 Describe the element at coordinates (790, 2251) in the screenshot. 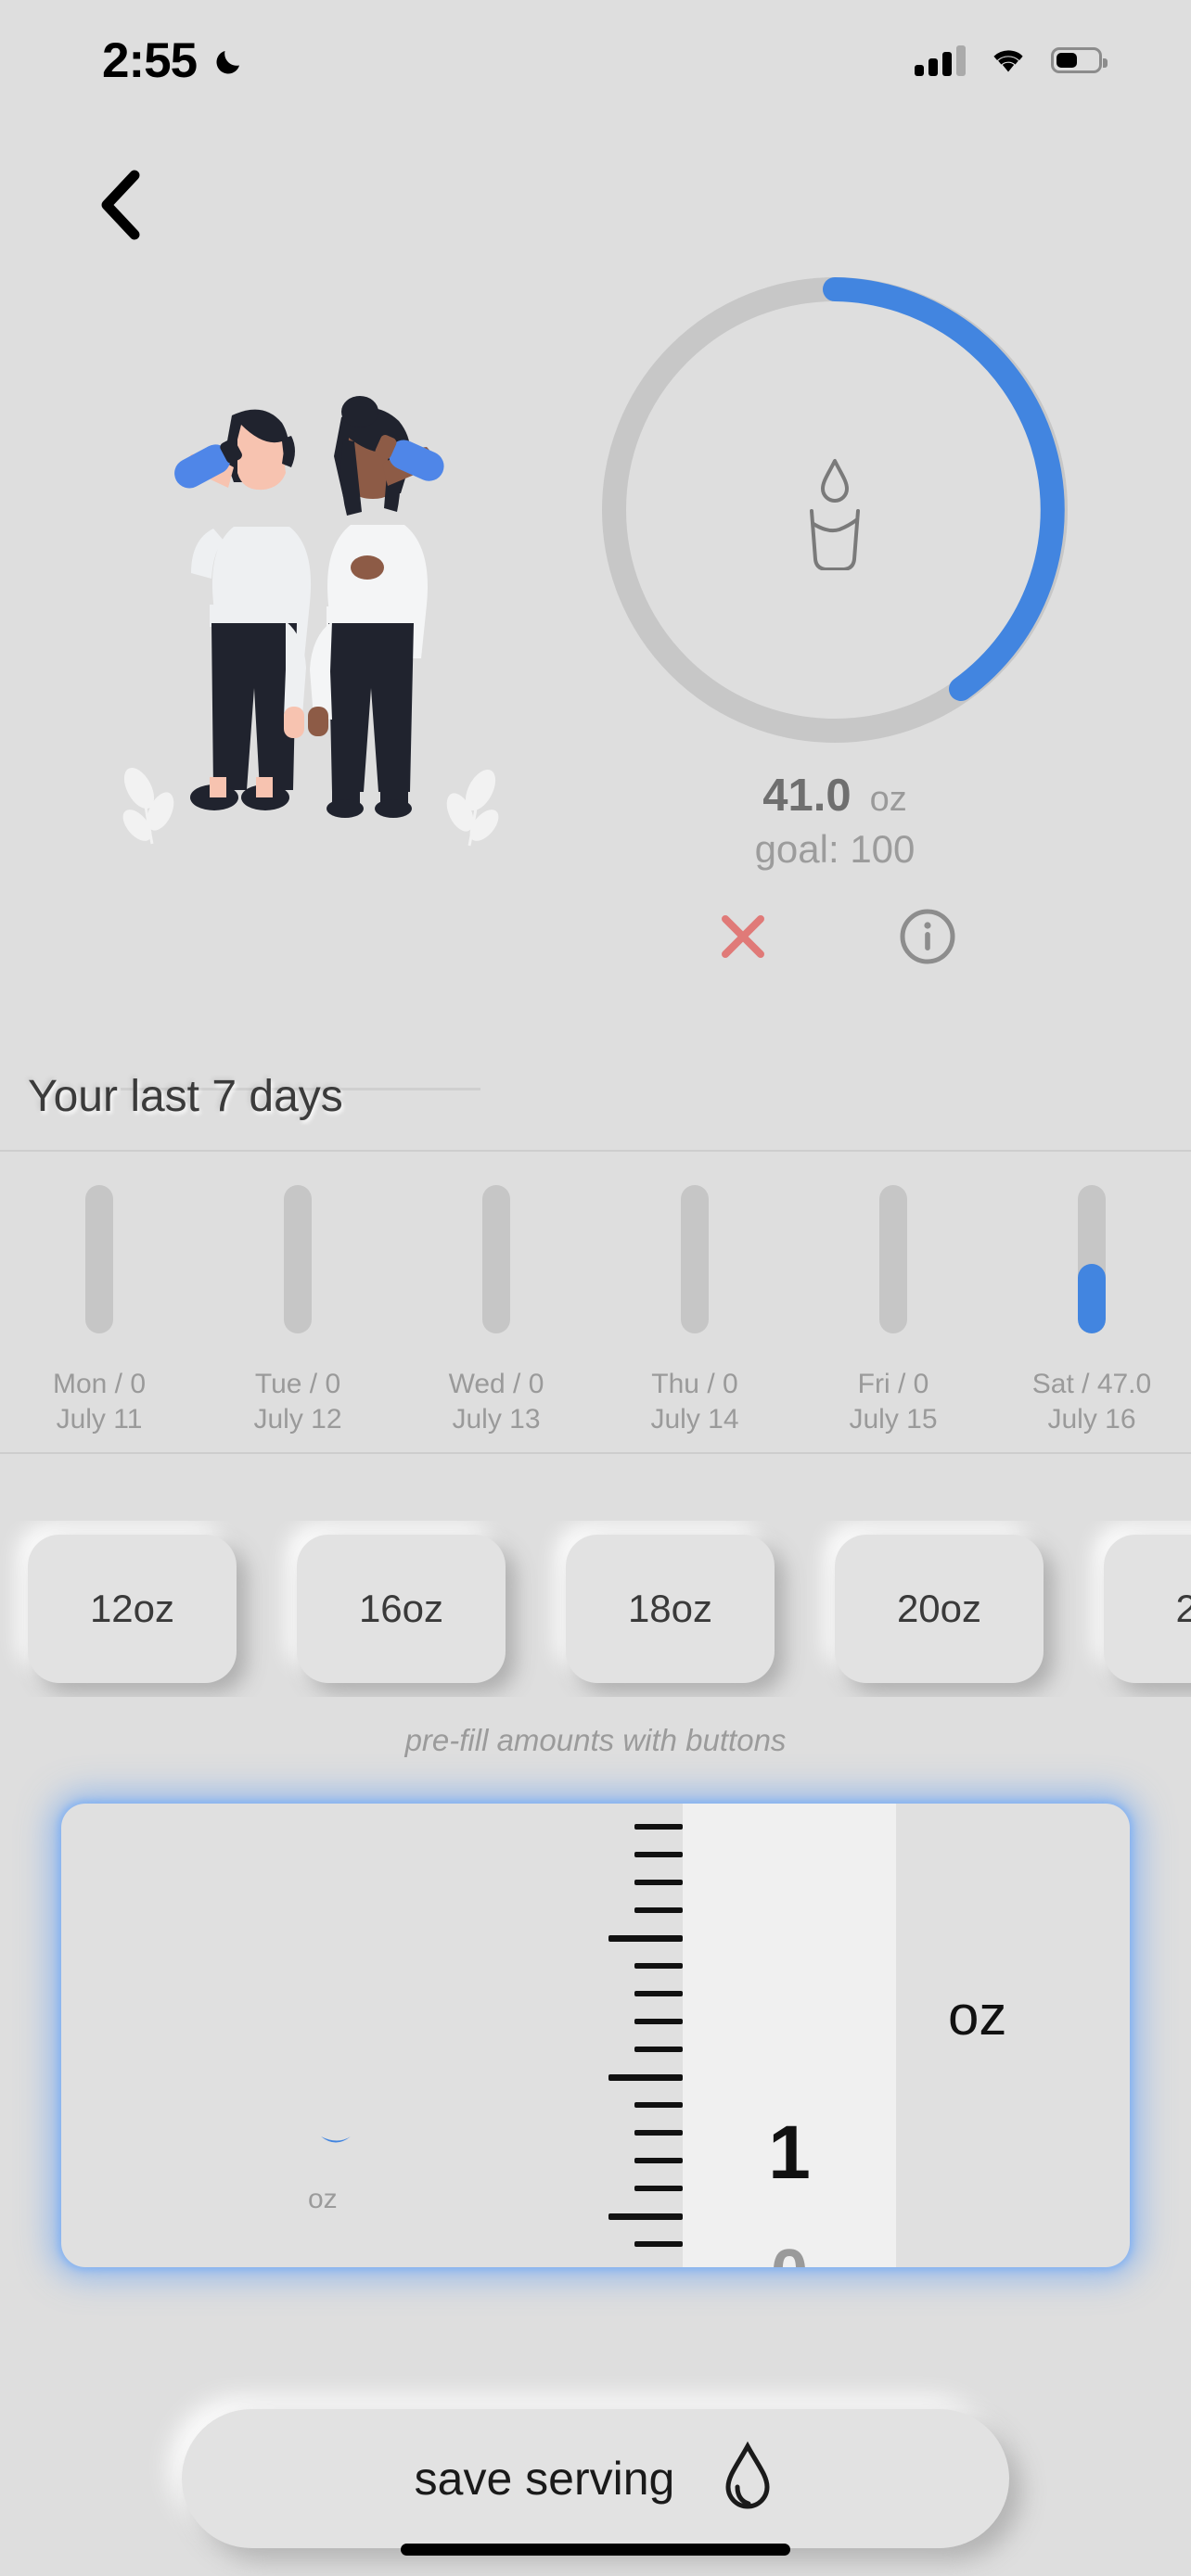

I see `picker-next-value: 0` at that location.